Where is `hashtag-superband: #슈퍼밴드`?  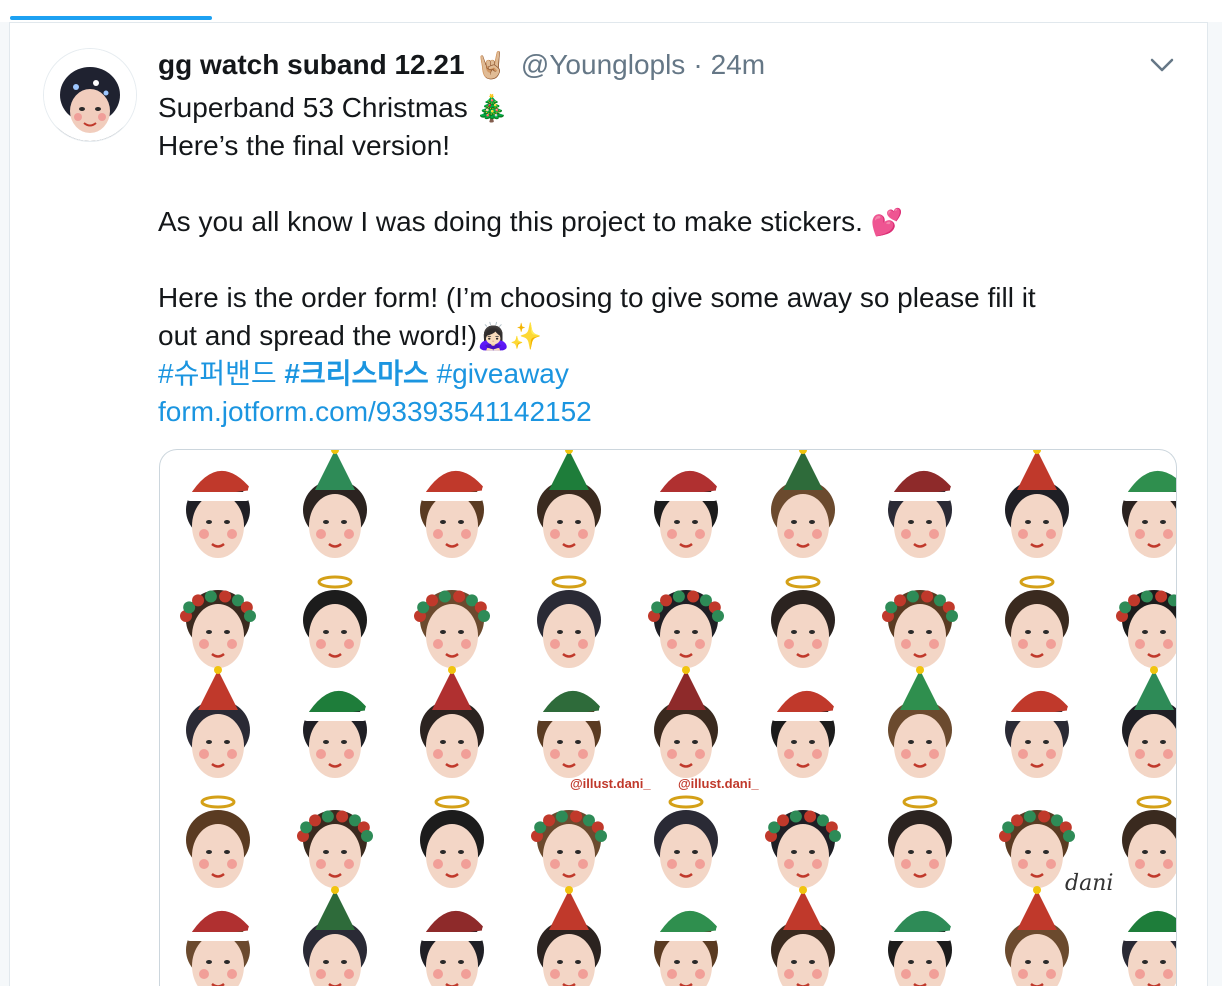 hashtag-superband: #슈퍼밴드 is located at coordinates (217, 373).